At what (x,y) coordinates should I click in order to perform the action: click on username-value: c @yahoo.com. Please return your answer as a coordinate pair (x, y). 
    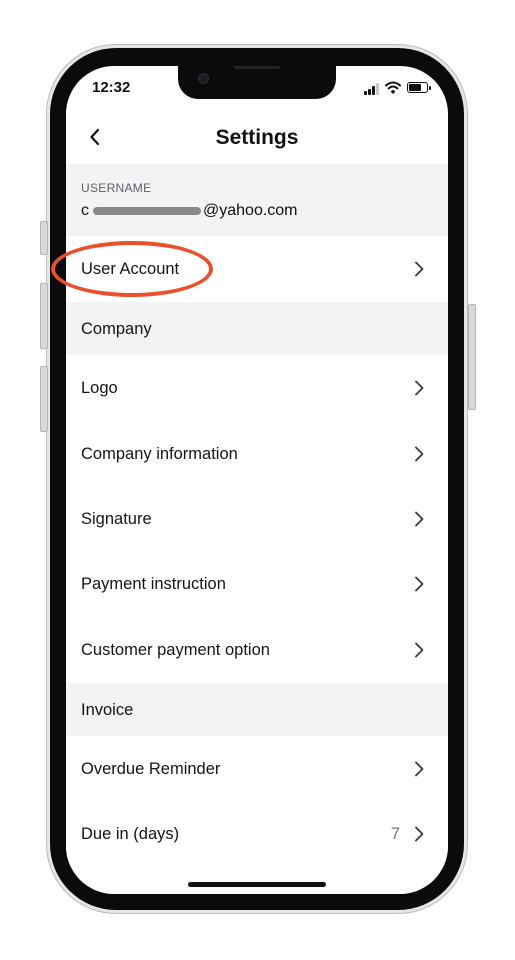
    Looking at the image, I should click on (189, 211).